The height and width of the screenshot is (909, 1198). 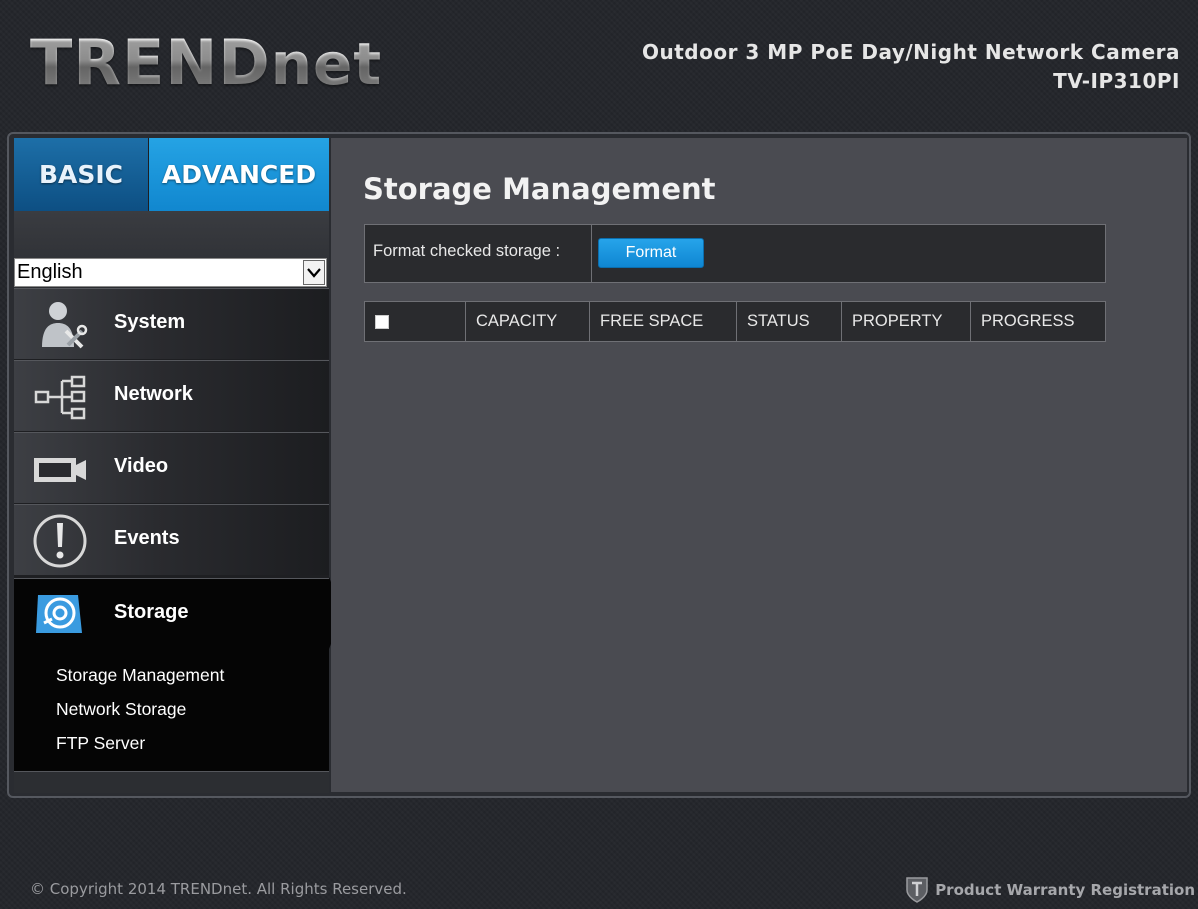 I want to click on column-header-progress: PROGRESS, so click(x=1037, y=321).